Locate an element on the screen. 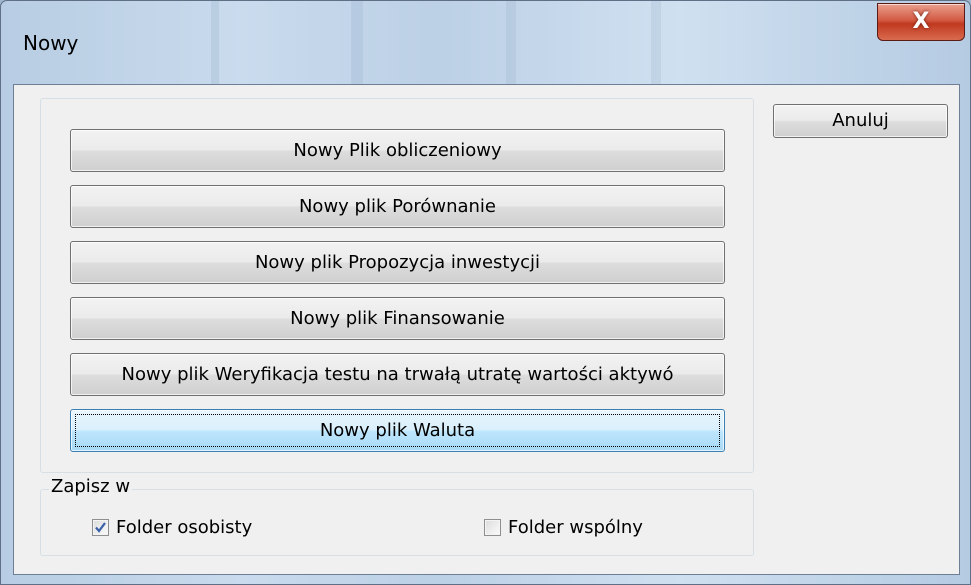 The image size is (971, 585). button-label: Nowy plik Waluta is located at coordinates (397, 430).